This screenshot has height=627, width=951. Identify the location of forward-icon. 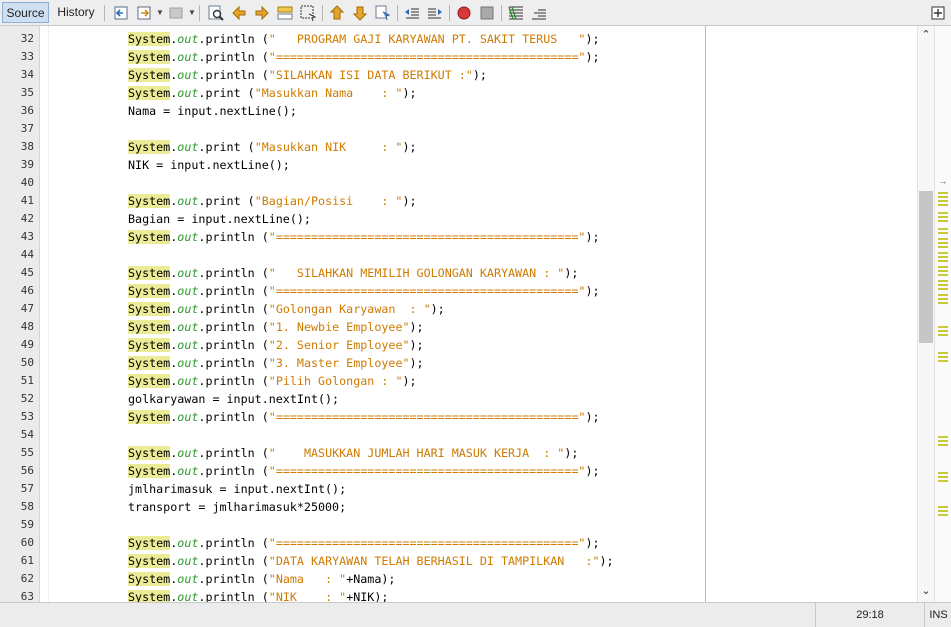
(176, 13).